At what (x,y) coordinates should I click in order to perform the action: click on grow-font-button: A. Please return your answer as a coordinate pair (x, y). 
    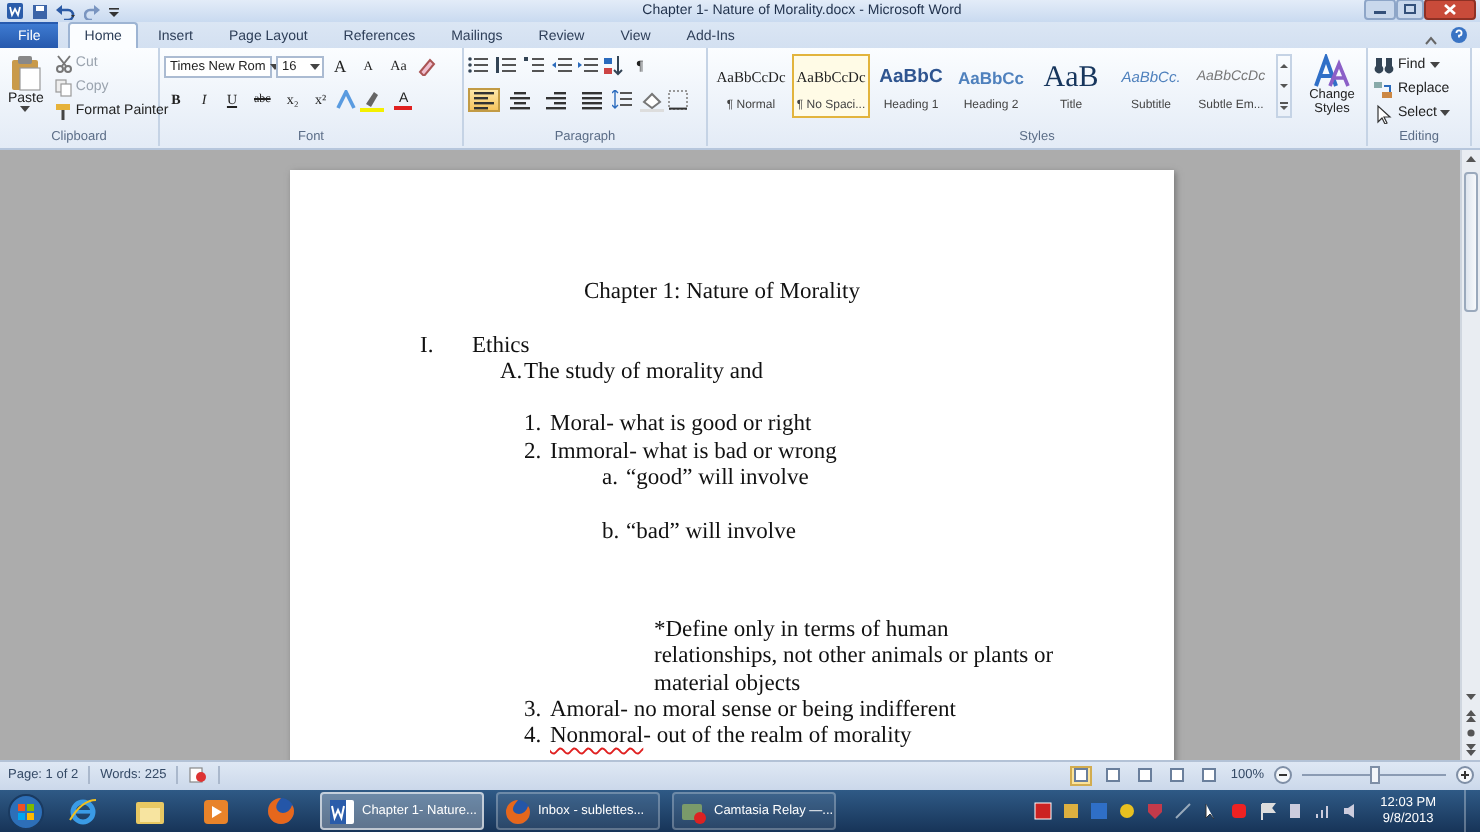
    Looking at the image, I should click on (340, 66).